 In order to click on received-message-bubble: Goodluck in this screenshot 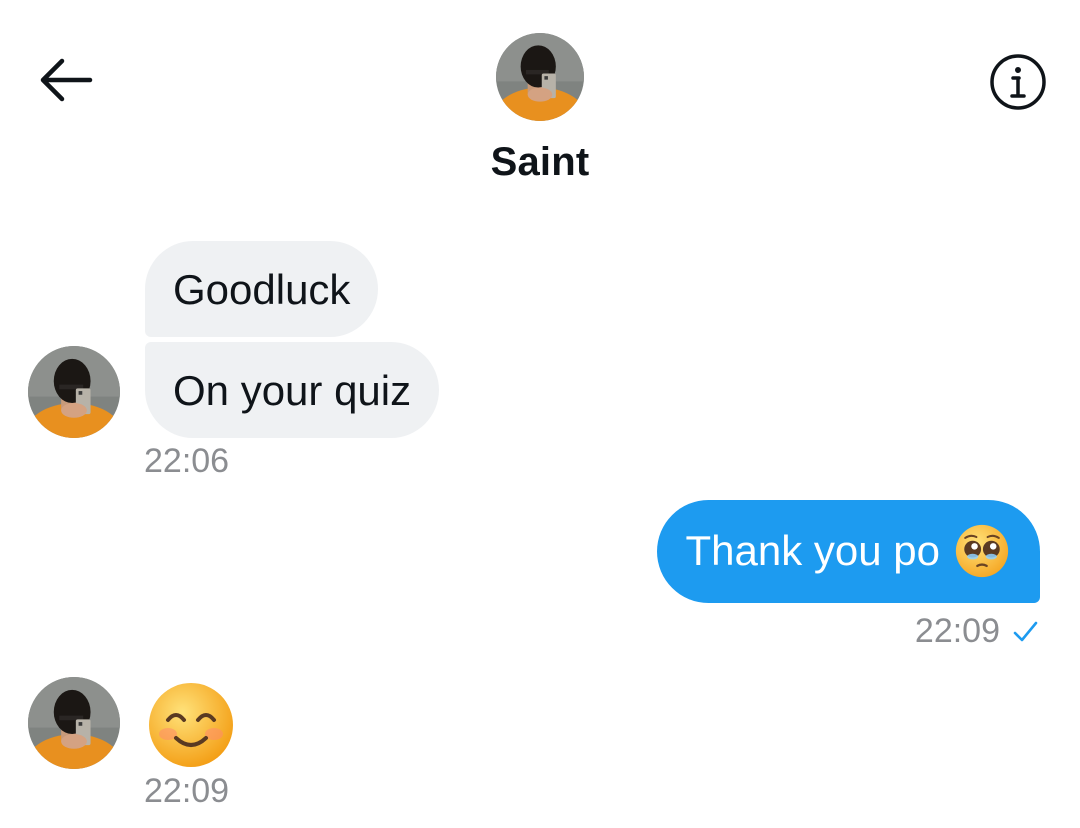, I will do `click(262, 289)`.